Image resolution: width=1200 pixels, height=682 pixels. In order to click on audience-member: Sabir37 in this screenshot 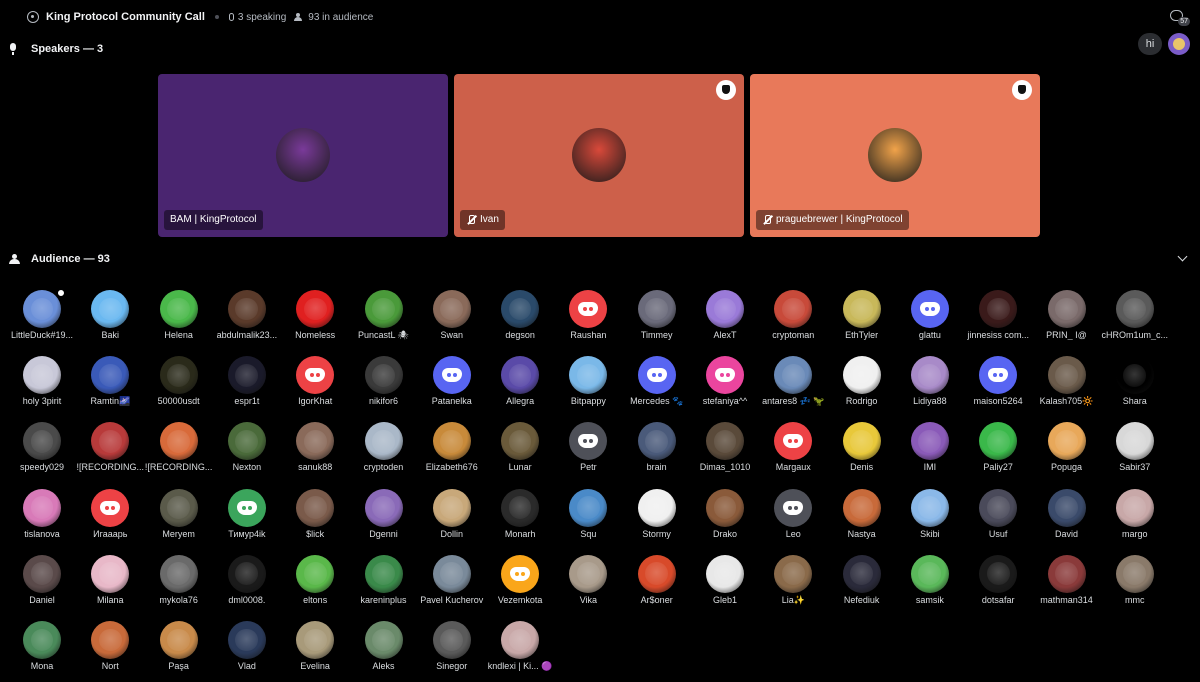, I will do `click(1135, 450)`.